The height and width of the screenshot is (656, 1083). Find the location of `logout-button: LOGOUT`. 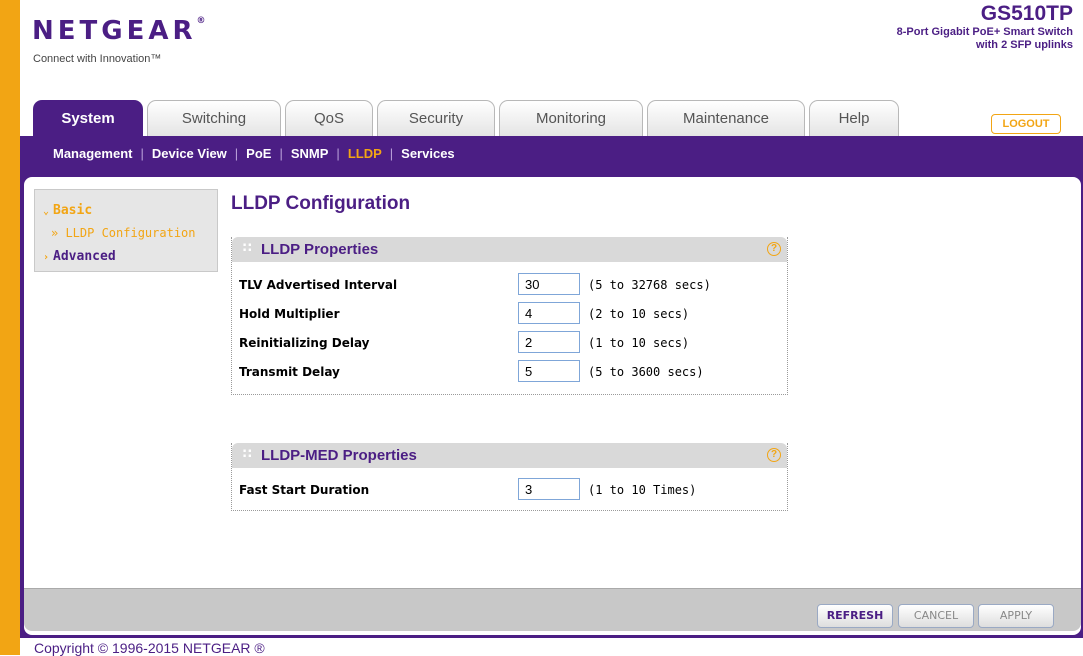

logout-button: LOGOUT is located at coordinates (1026, 124).